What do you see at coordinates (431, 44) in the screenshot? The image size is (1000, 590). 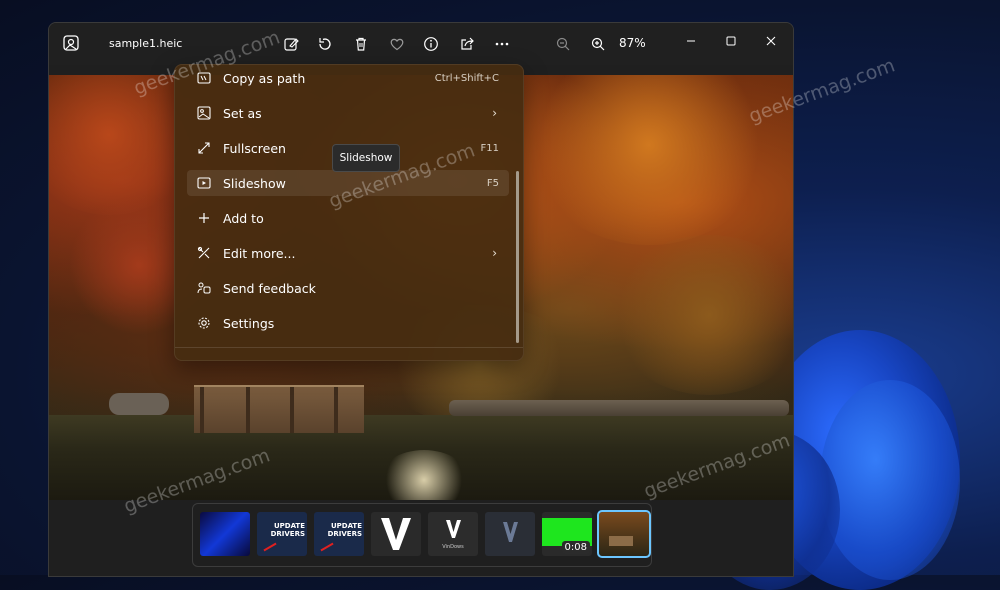 I see `info-icon` at bounding box center [431, 44].